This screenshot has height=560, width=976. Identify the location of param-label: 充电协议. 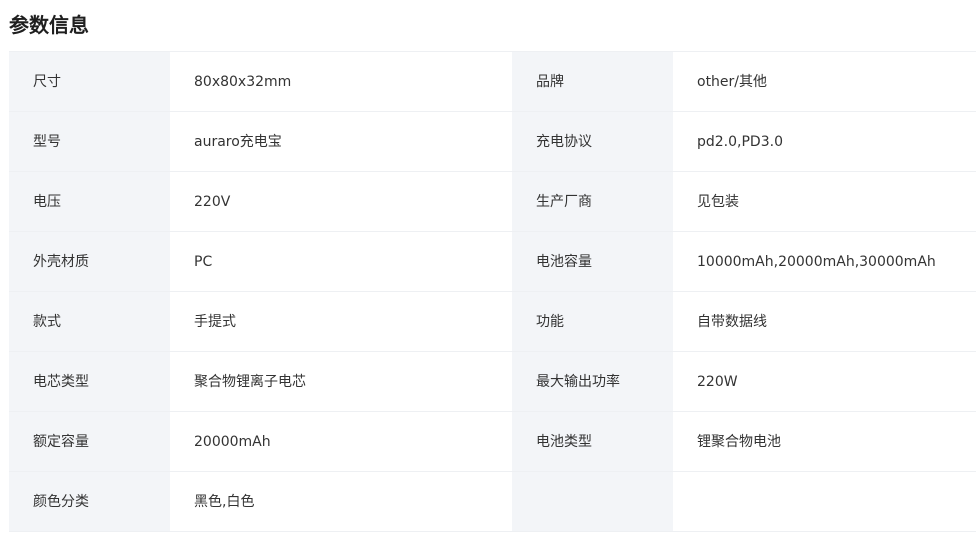
(592, 141).